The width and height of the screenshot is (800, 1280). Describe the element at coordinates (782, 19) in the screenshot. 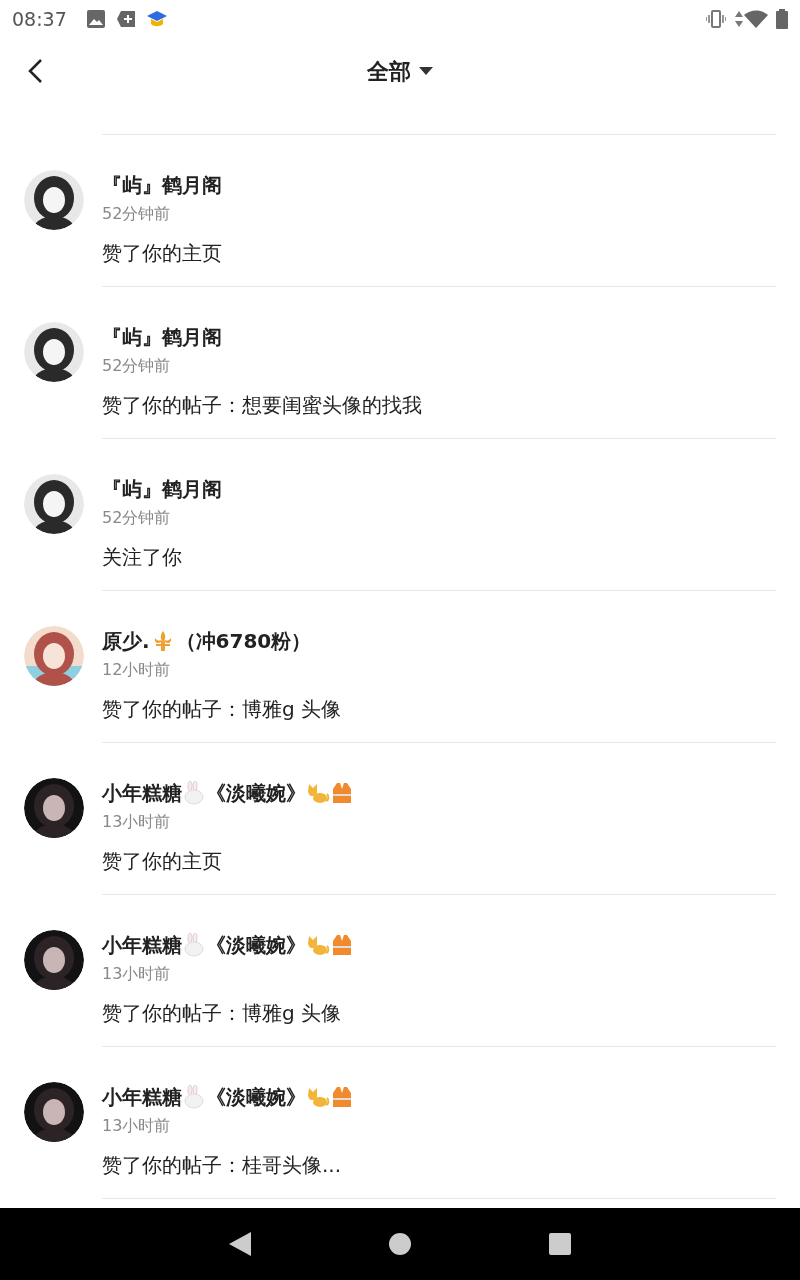

I see `battery-icon` at that location.